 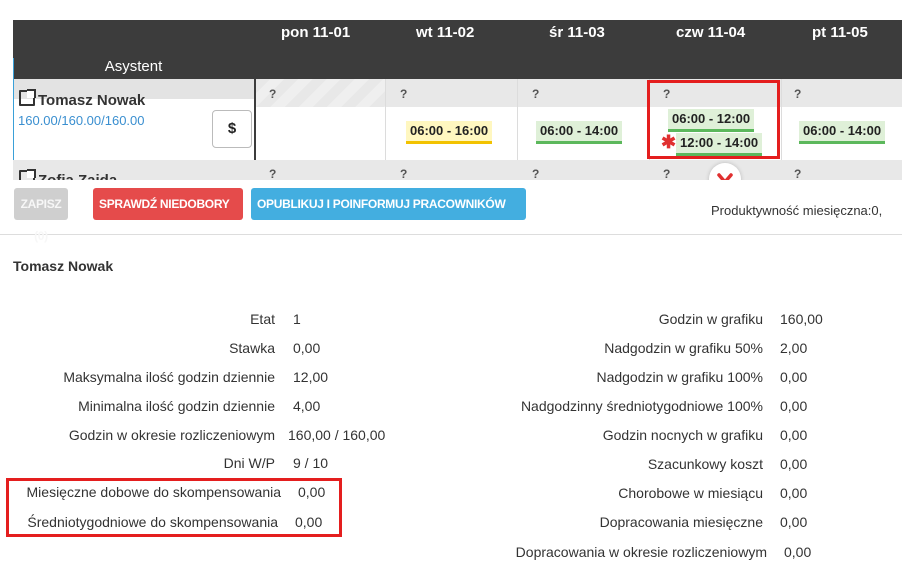 I want to click on detail-value: 160,00, so click(x=801, y=319).